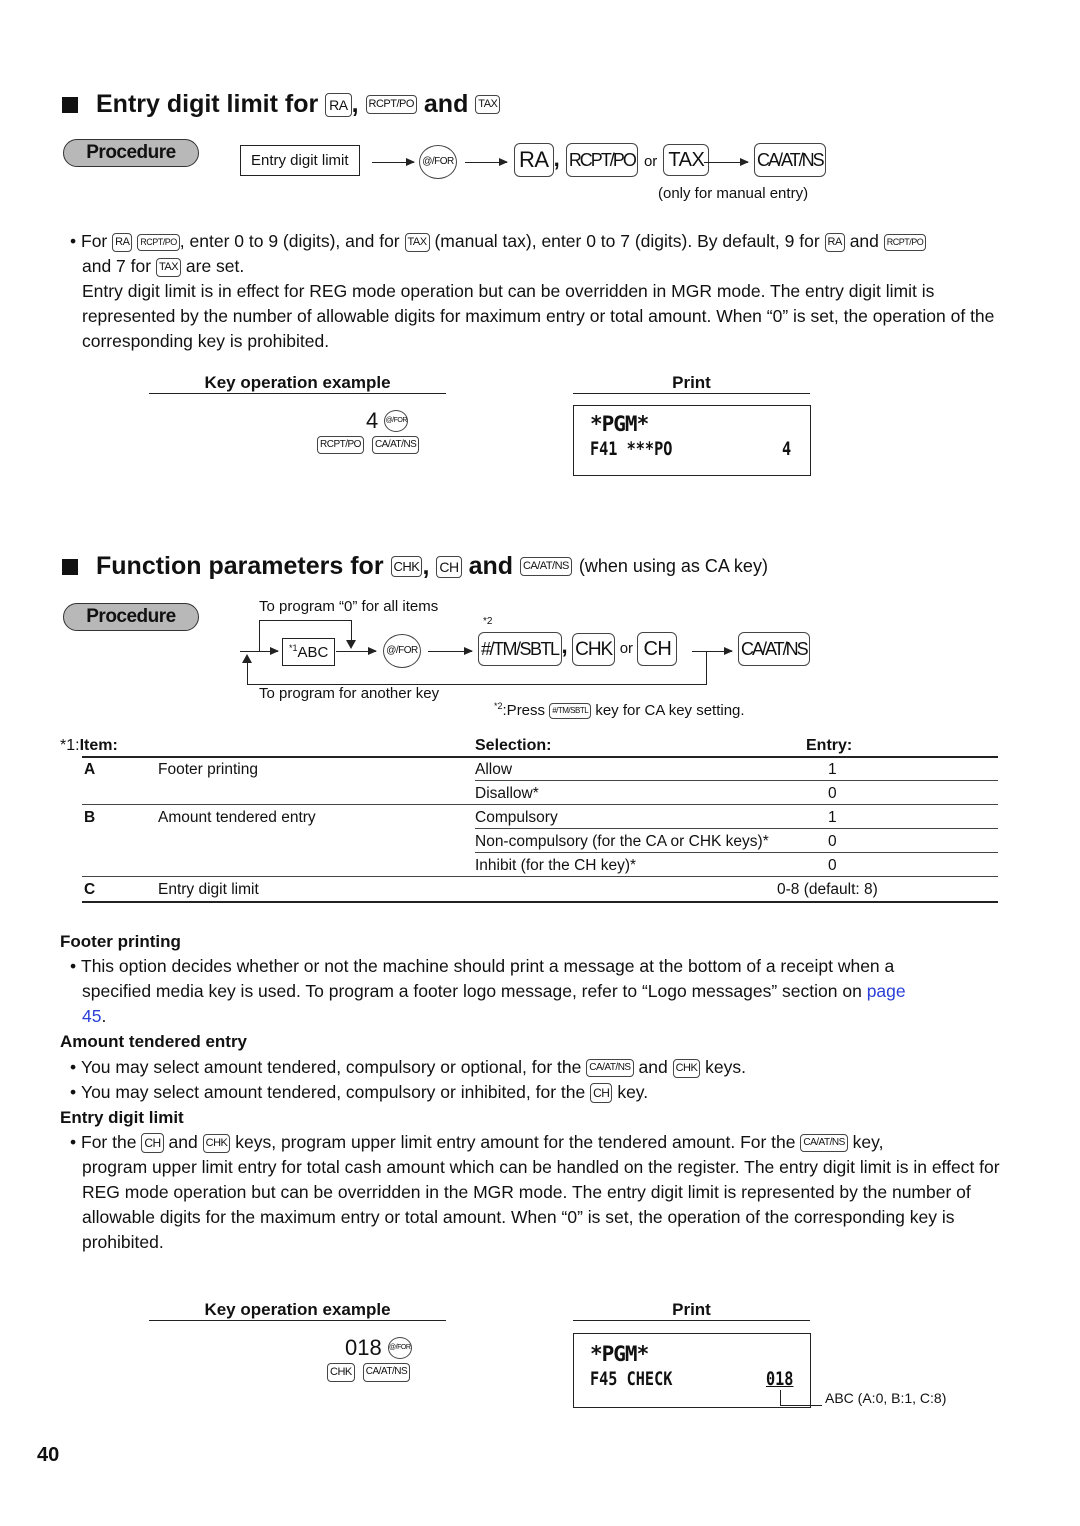 The height and width of the screenshot is (1526, 1080). What do you see at coordinates (868, 1142) in the screenshot?
I see `text: key,` at bounding box center [868, 1142].